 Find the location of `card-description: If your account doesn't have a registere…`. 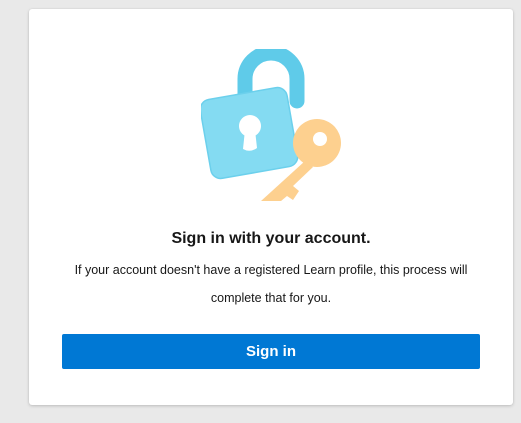

card-description: If your account doesn't have a registere… is located at coordinates (271, 284).